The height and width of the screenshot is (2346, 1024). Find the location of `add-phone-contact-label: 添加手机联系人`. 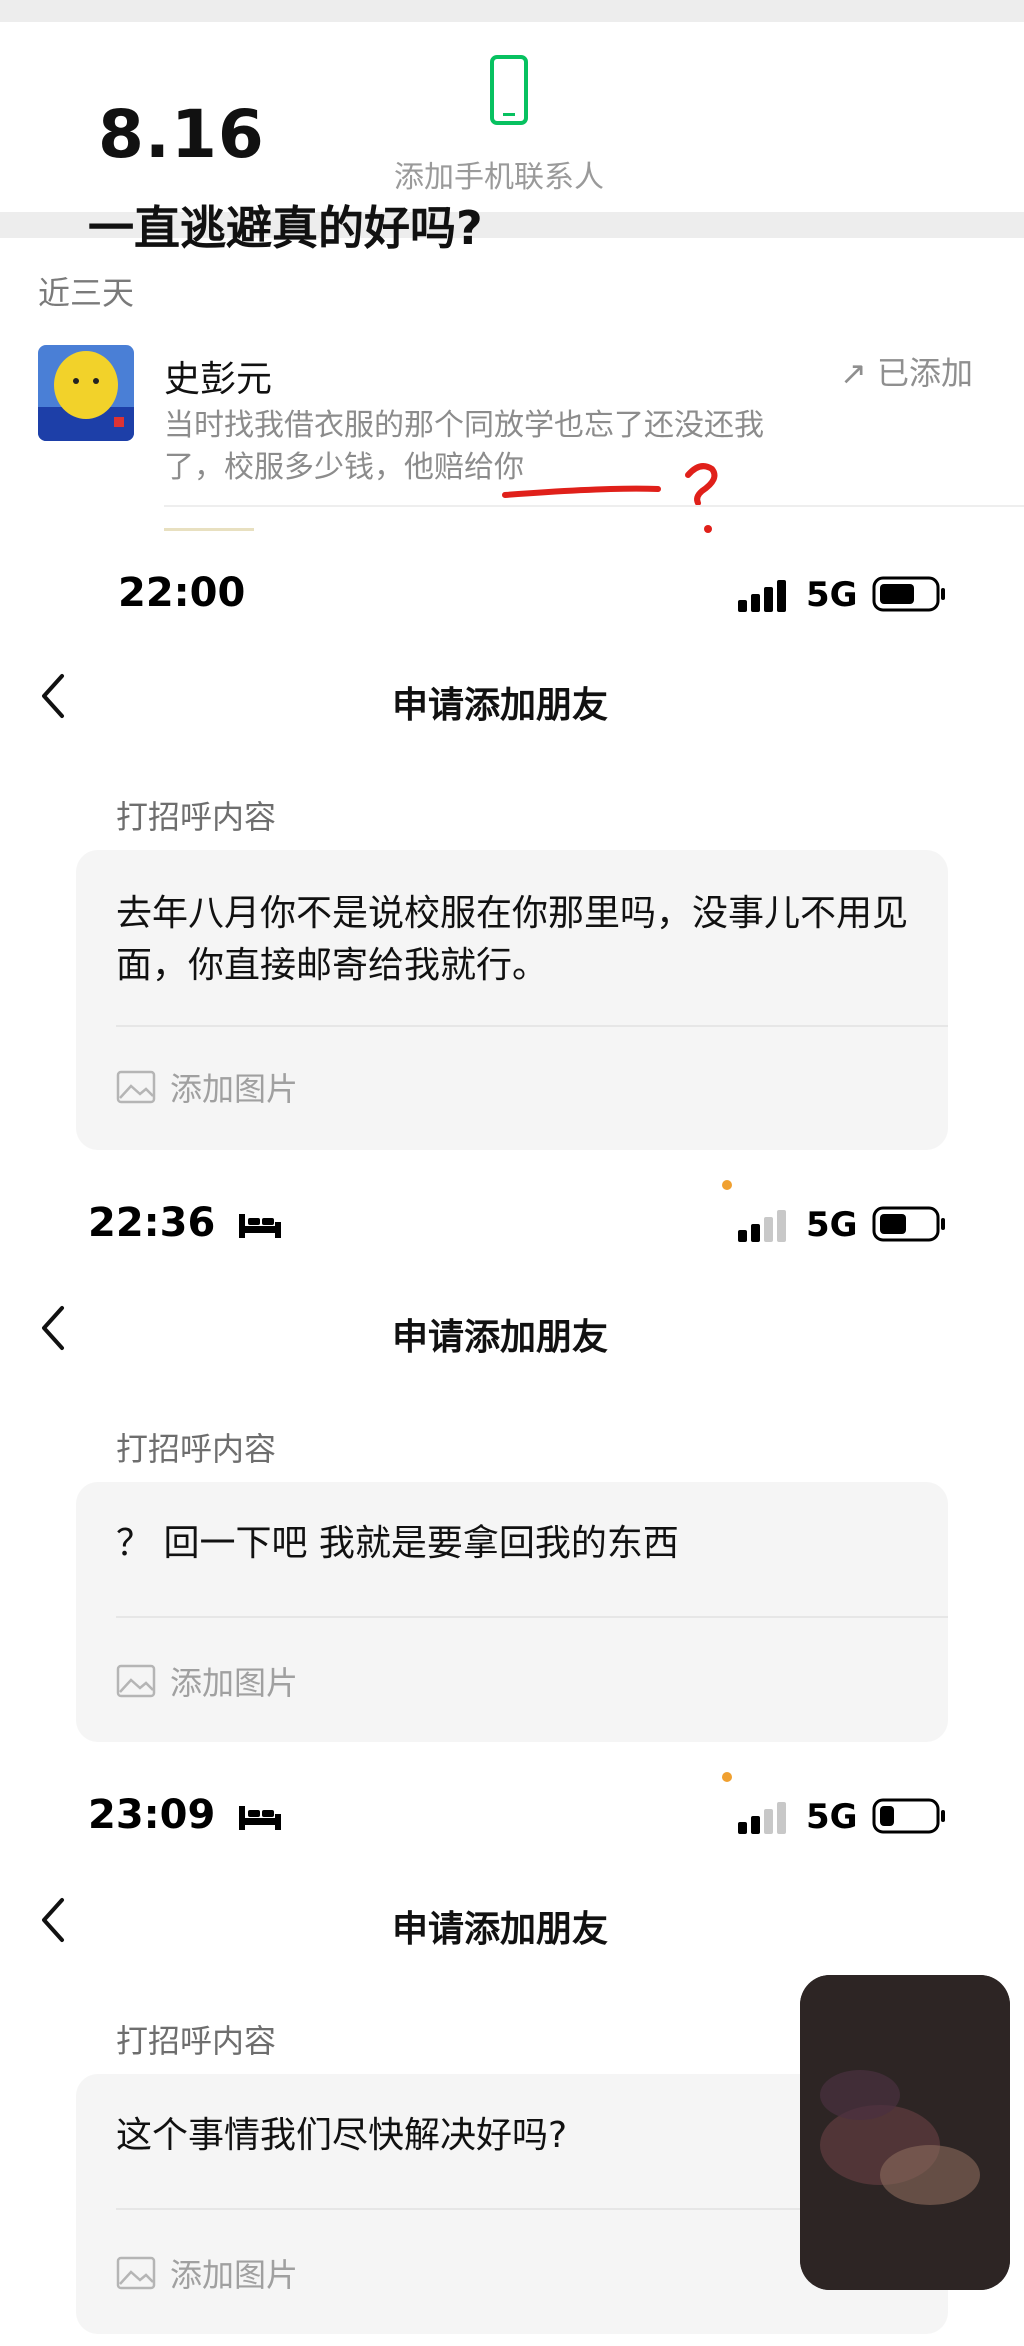

add-phone-contact-label: 添加手机联系人 is located at coordinates (499, 174).